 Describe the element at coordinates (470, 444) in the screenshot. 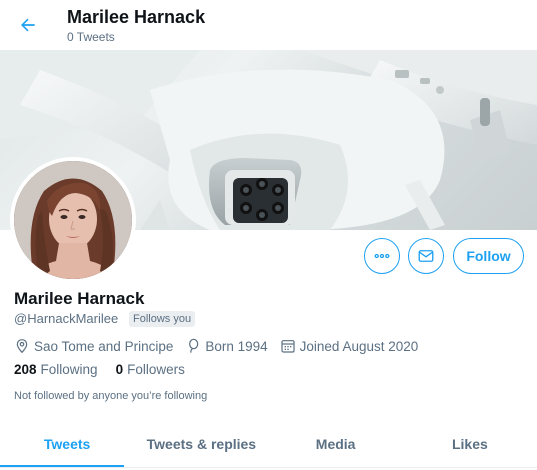

I see `tab-likes: Likes` at that location.